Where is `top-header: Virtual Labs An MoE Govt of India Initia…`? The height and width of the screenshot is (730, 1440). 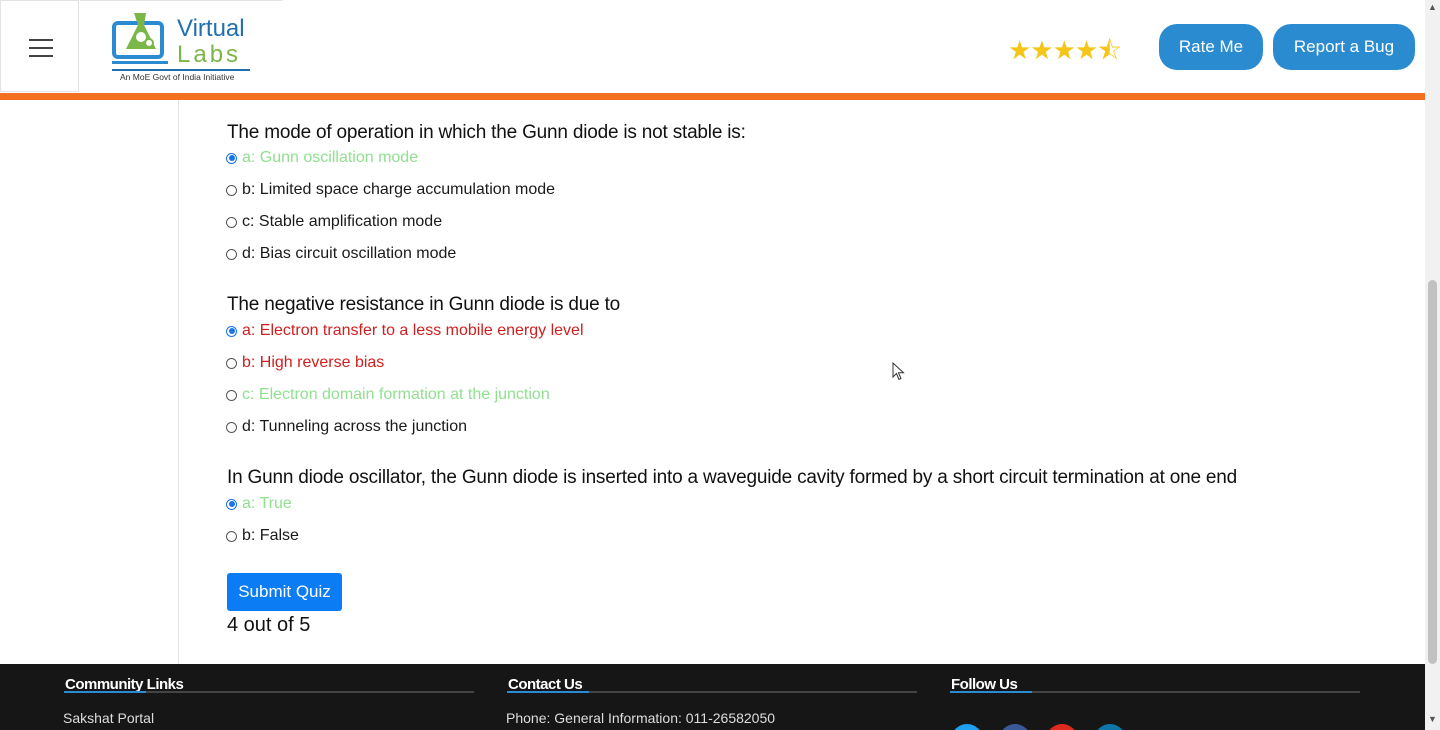
top-header: Virtual Labs An MoE Govt of India Initia… is located at coordinates (712, 46).